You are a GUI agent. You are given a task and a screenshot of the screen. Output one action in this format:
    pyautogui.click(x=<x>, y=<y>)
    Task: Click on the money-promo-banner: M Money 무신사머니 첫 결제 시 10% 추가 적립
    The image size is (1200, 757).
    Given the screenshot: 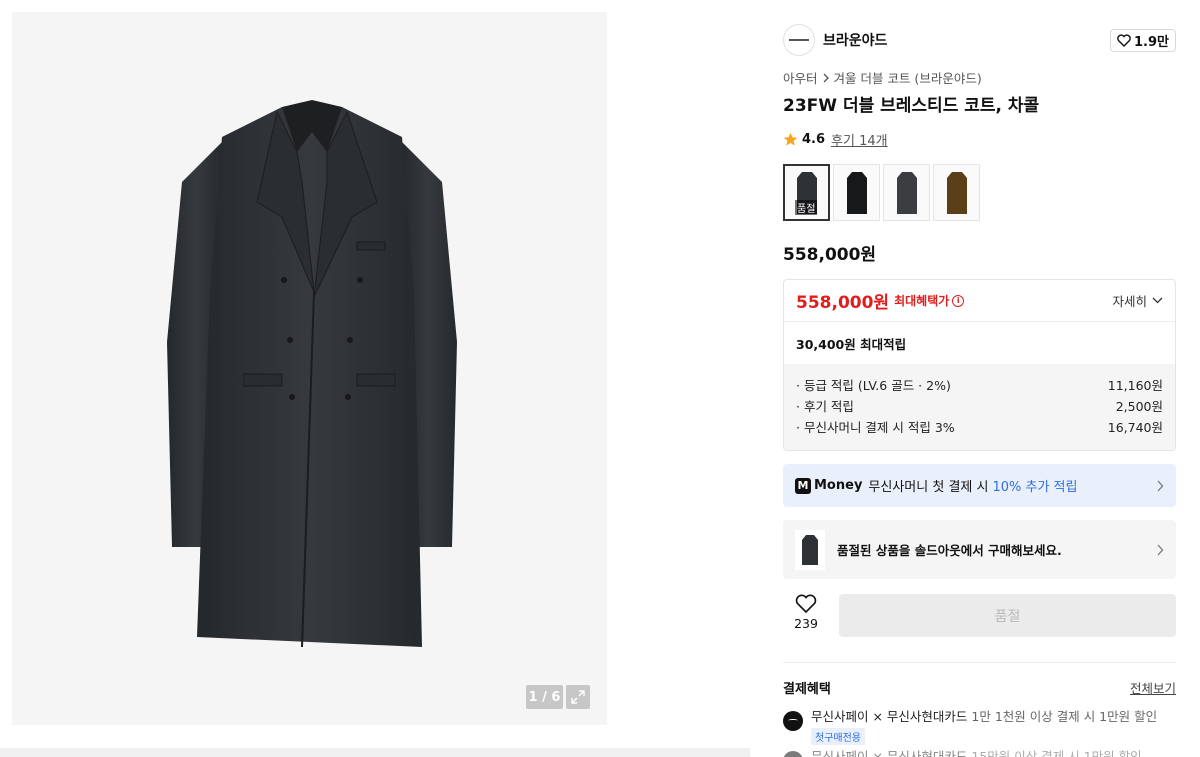 What is the action you would take?
    pyautogui.click(x=979, y=485)
    